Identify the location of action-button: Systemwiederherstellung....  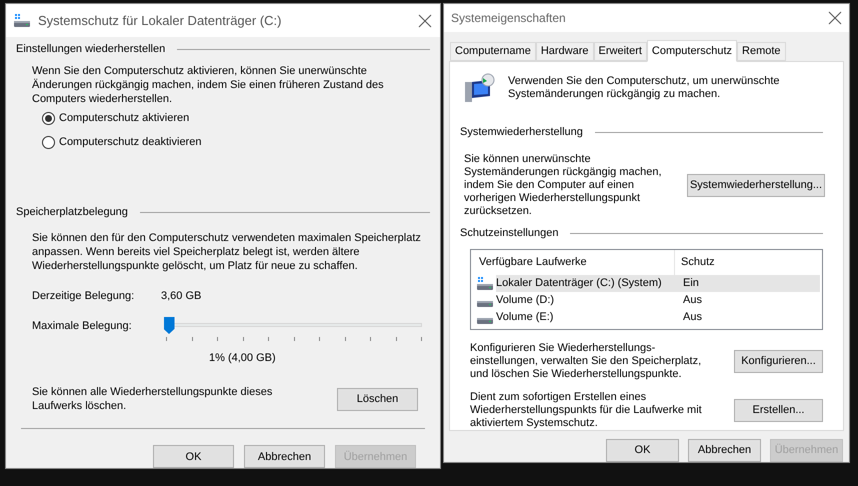
(756, 185).